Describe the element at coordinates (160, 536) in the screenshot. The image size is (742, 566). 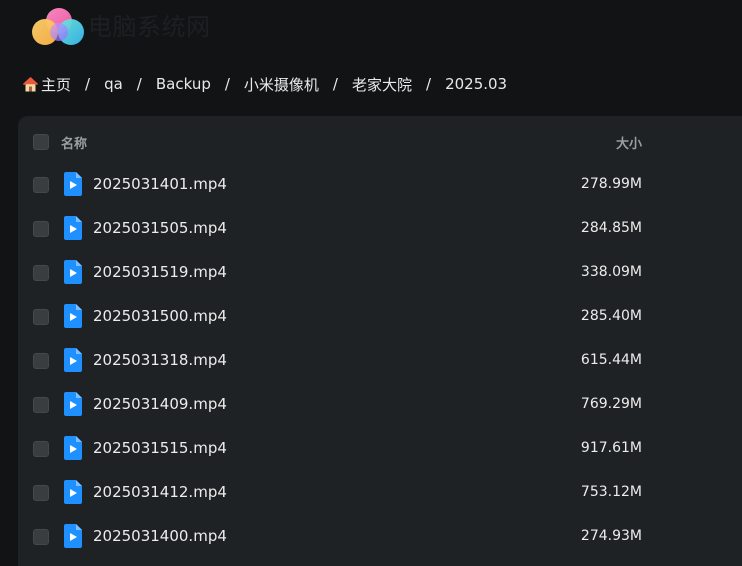
I see `file-name: 2025031400.mp4` at that location.